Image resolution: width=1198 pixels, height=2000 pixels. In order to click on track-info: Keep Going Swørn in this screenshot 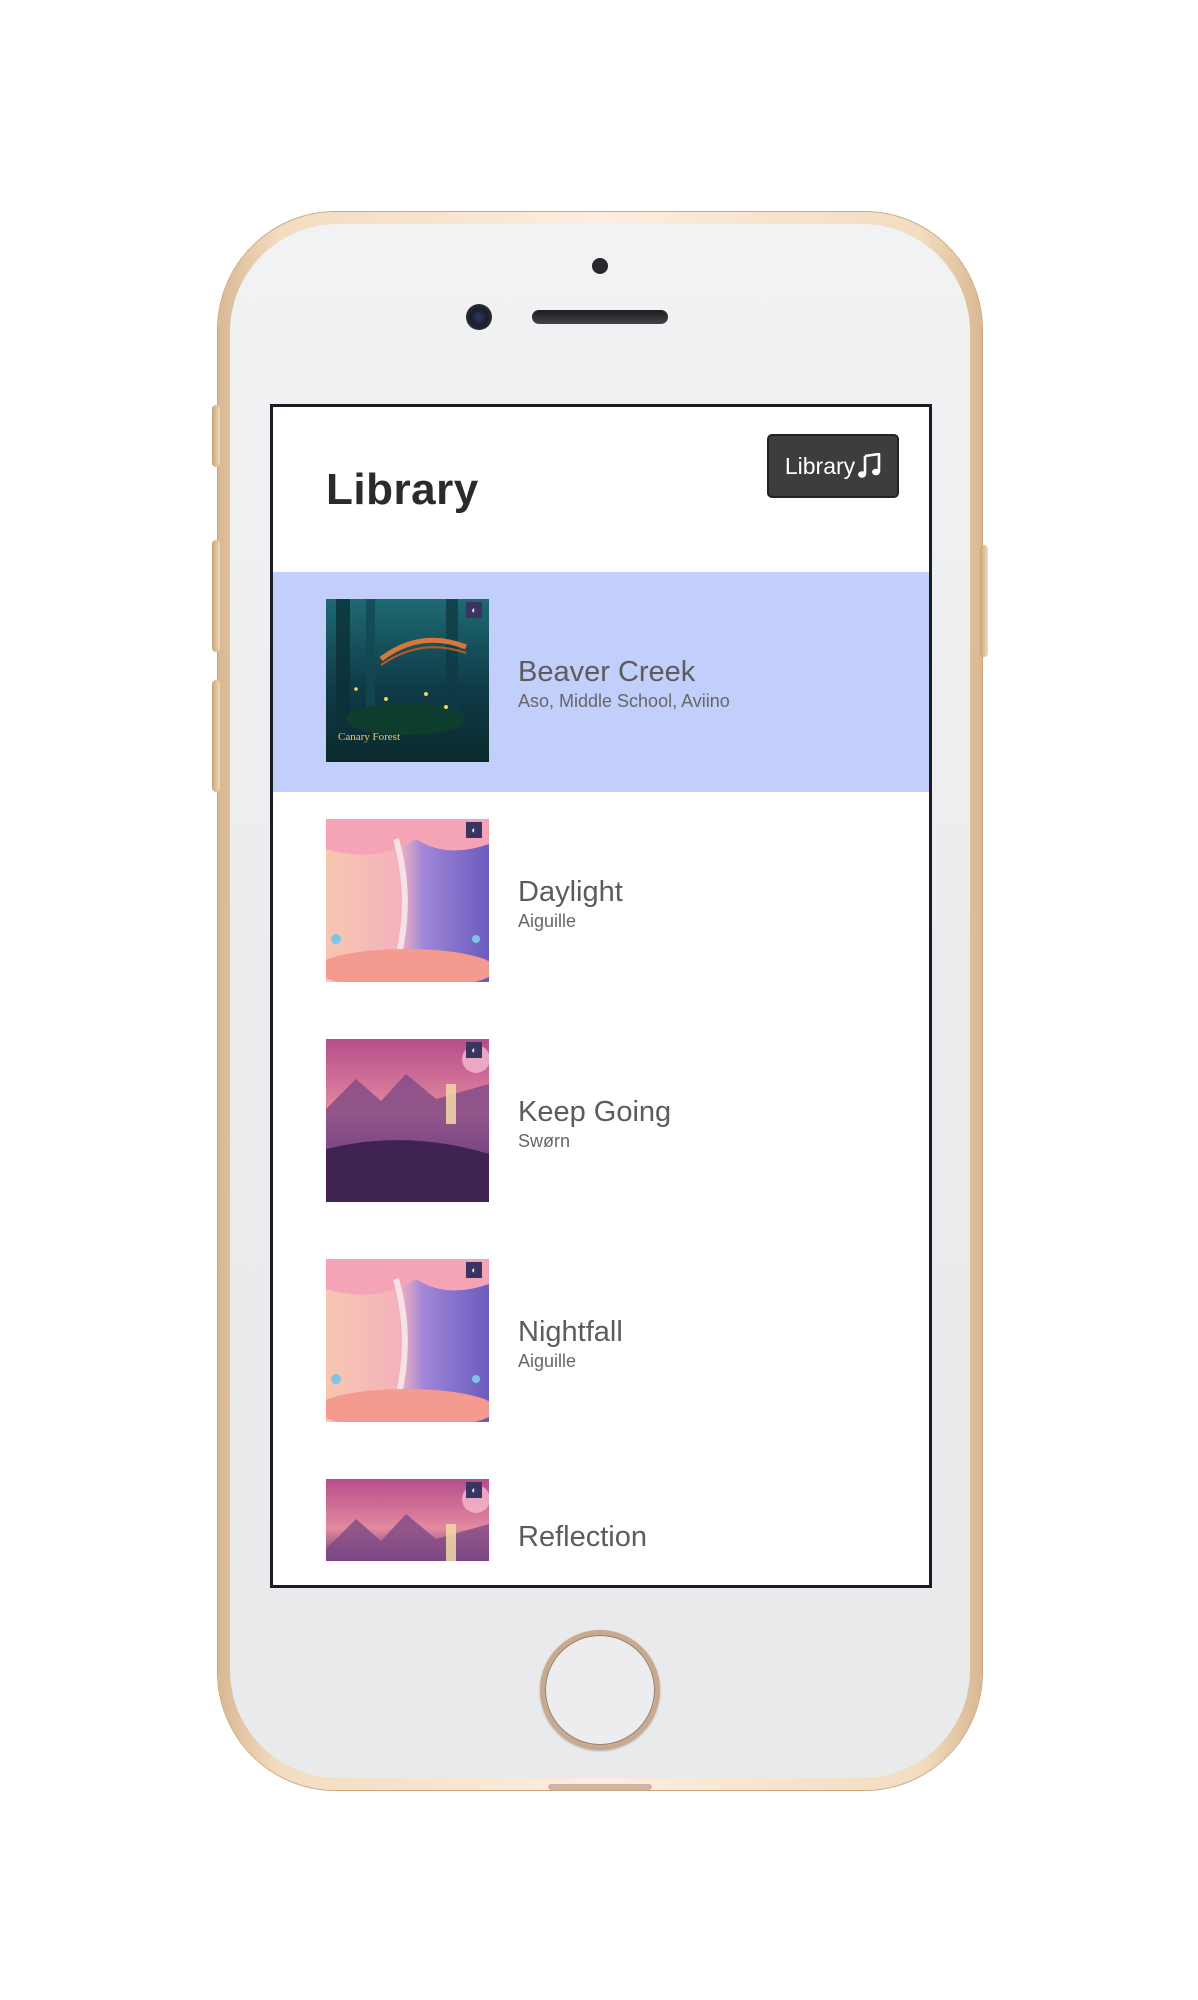, I will do `click(594, 1123)`.